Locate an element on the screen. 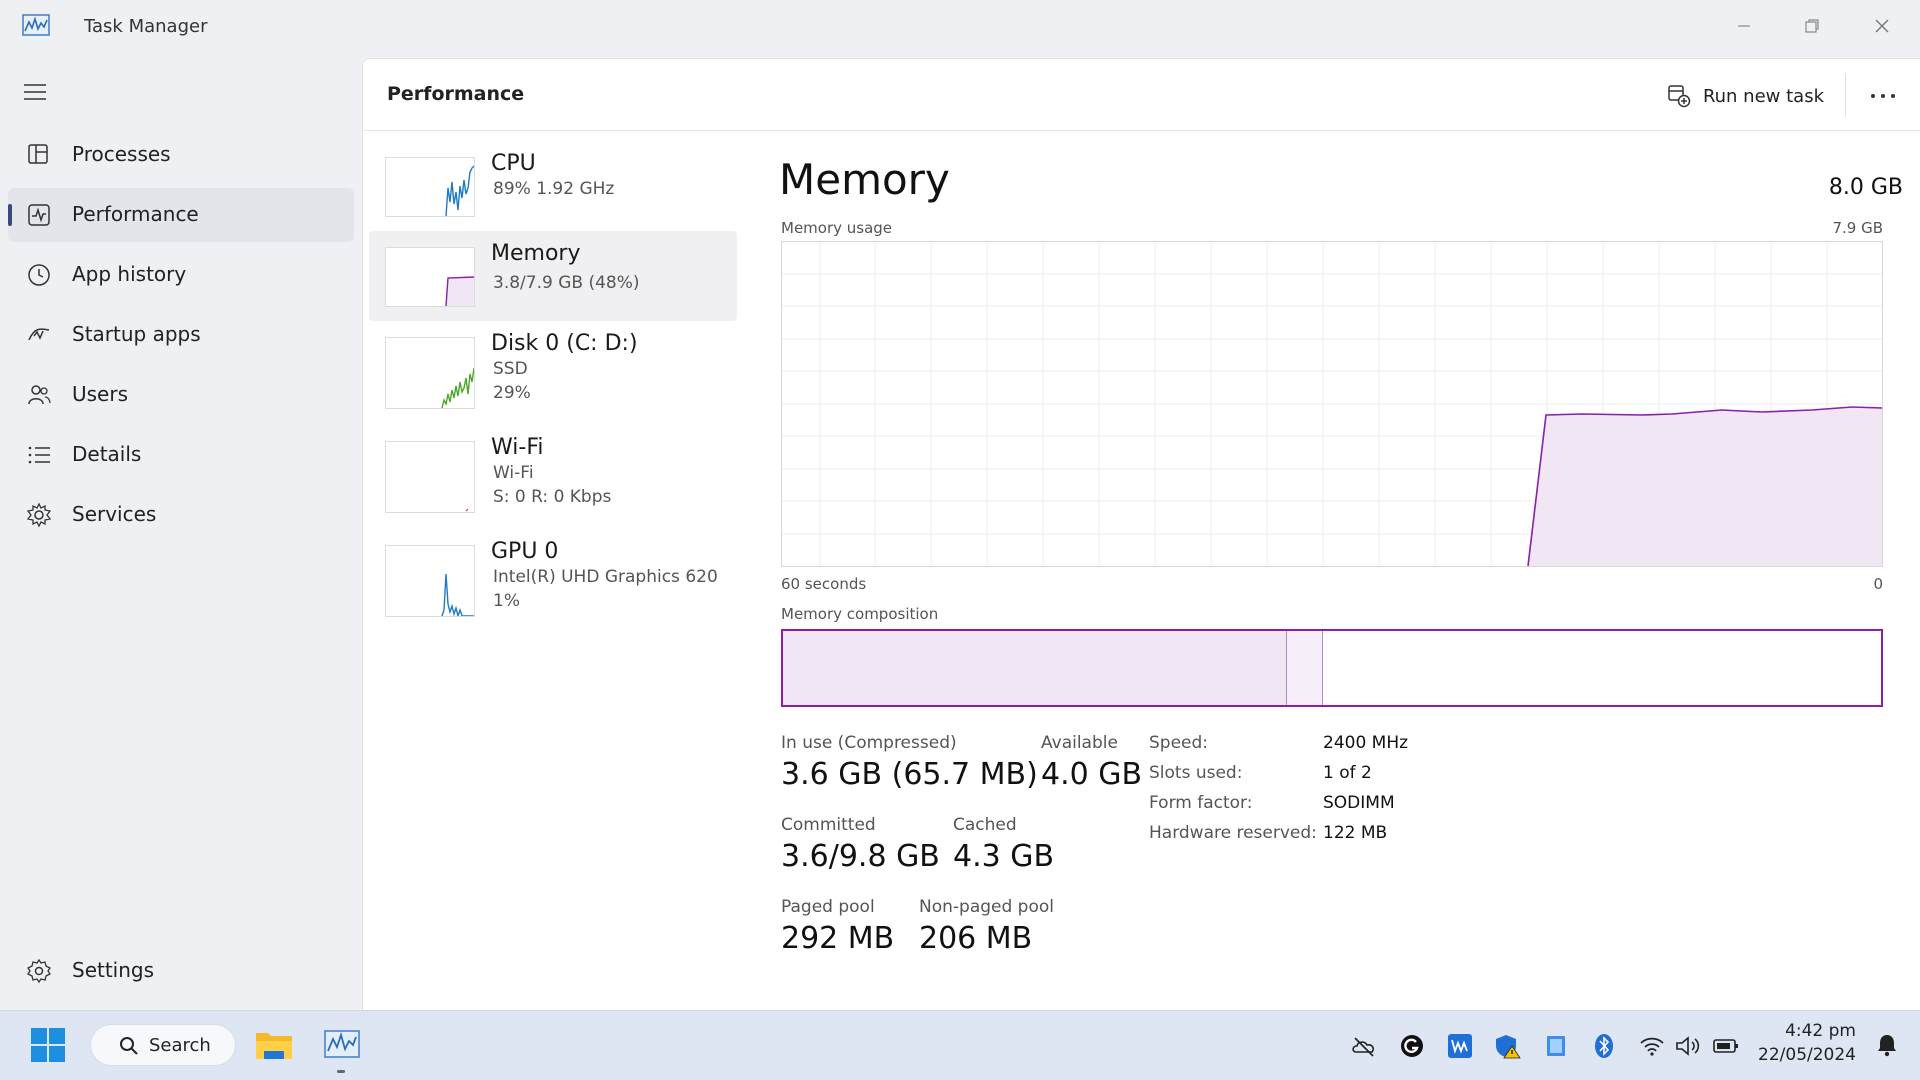 This screenshot has width=1920, height=1080. hardware-reserved-label: Hardware reserved: is located at coordinates (1233, 833).